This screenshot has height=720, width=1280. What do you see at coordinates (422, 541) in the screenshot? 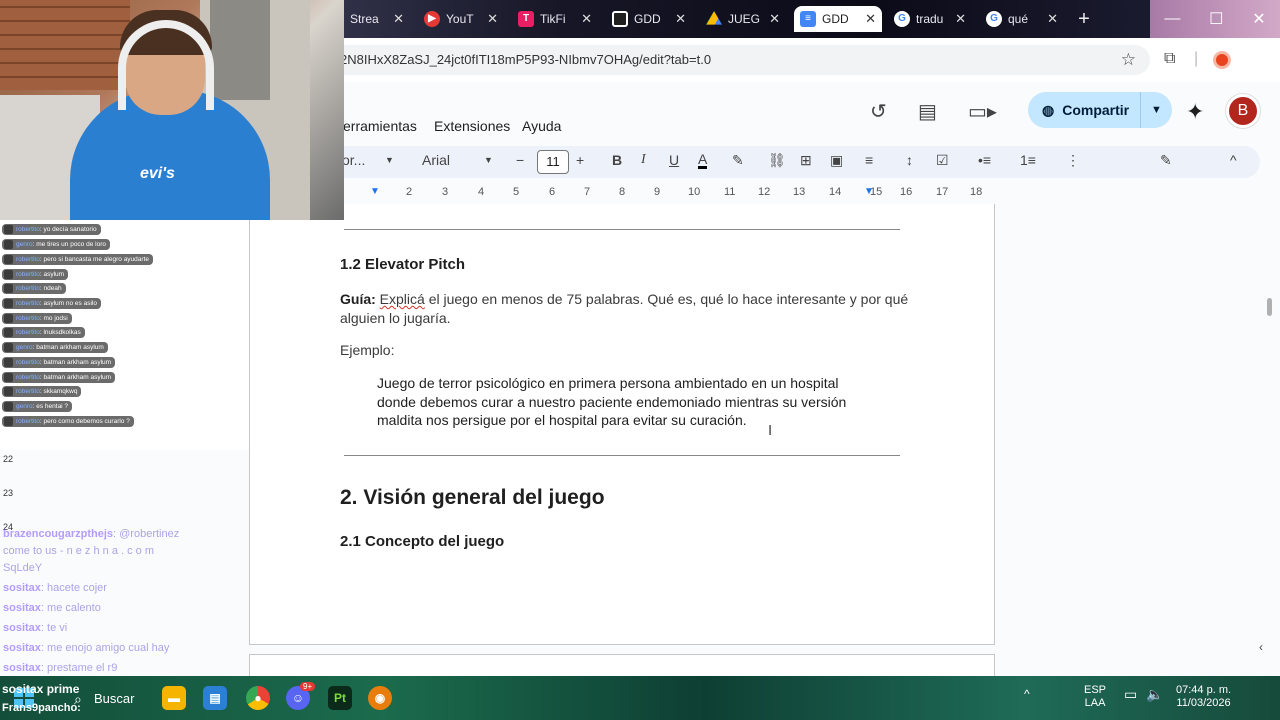
I see `heading-concepto: 2.1 Concepto del juego` at bounding box center [422, 541].